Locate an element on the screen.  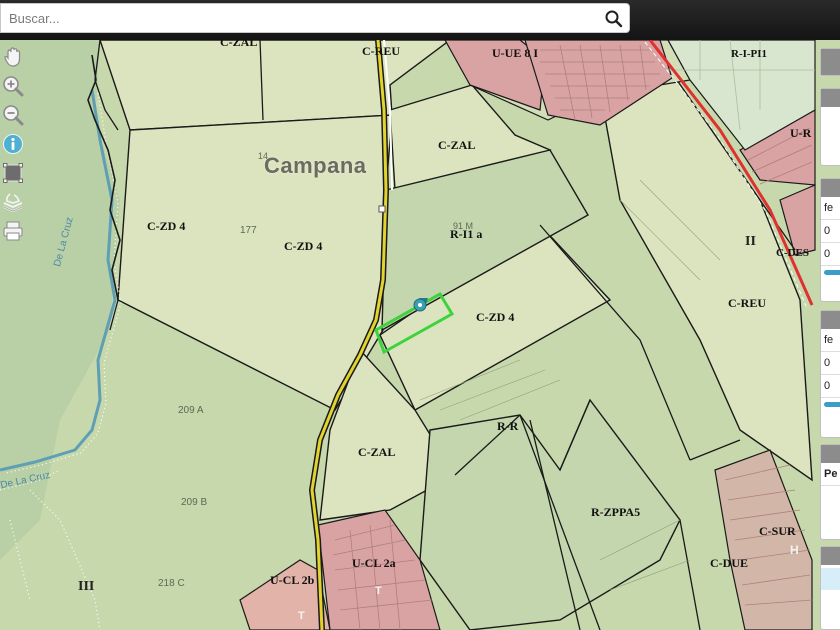
map-toolbar is located at coordinates (13, 145).